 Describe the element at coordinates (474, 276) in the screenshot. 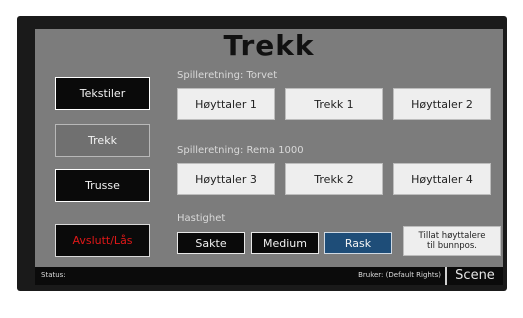

I see `scene-button: Scene` at that location.